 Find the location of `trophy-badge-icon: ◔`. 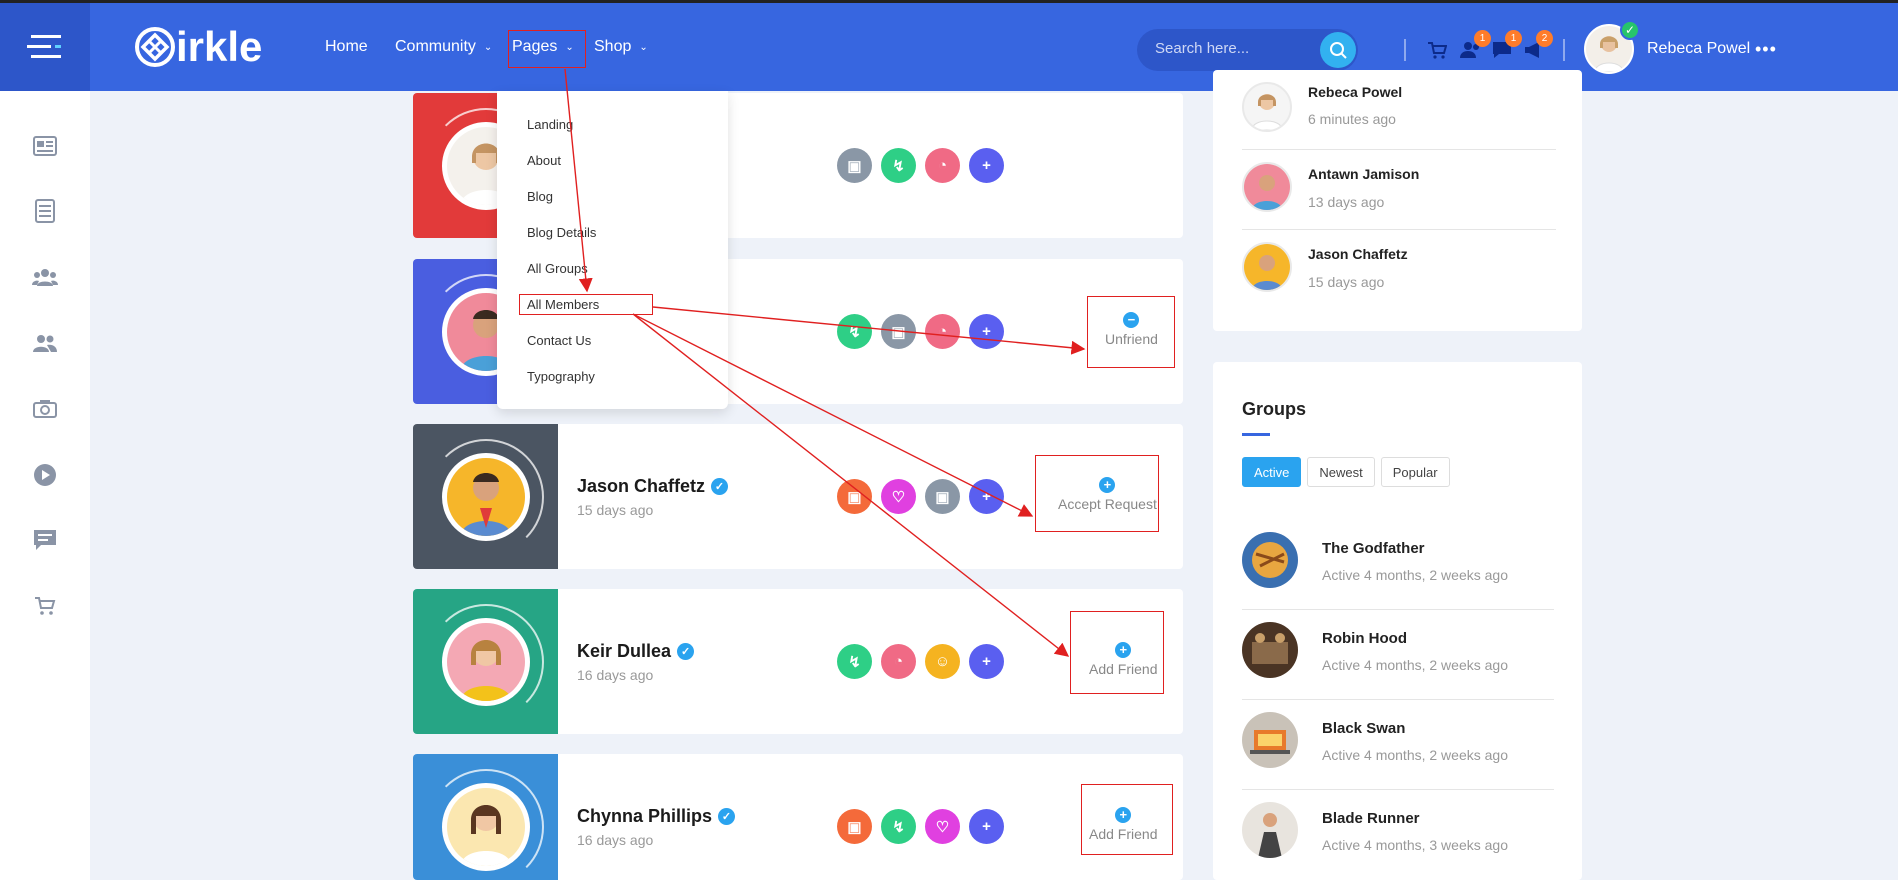

trophy-badge-icon: ◔ is located at coordinates (898, 661).